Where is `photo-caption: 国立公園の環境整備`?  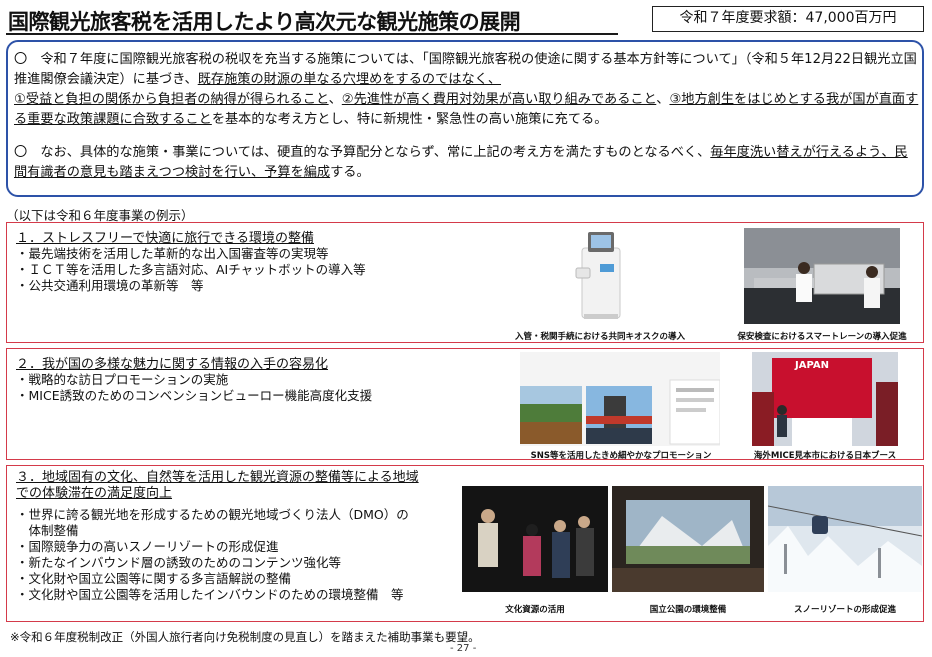
photo-caption: 国立公園の環境整備 is located at coordinates (688, 610).